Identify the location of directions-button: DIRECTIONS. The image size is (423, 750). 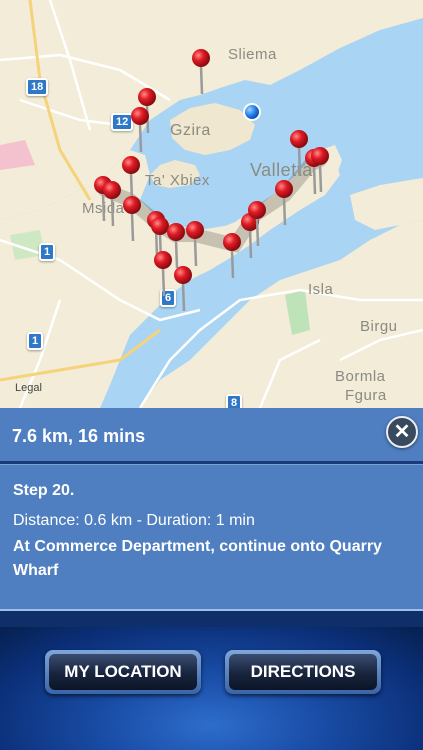
(303, 672).